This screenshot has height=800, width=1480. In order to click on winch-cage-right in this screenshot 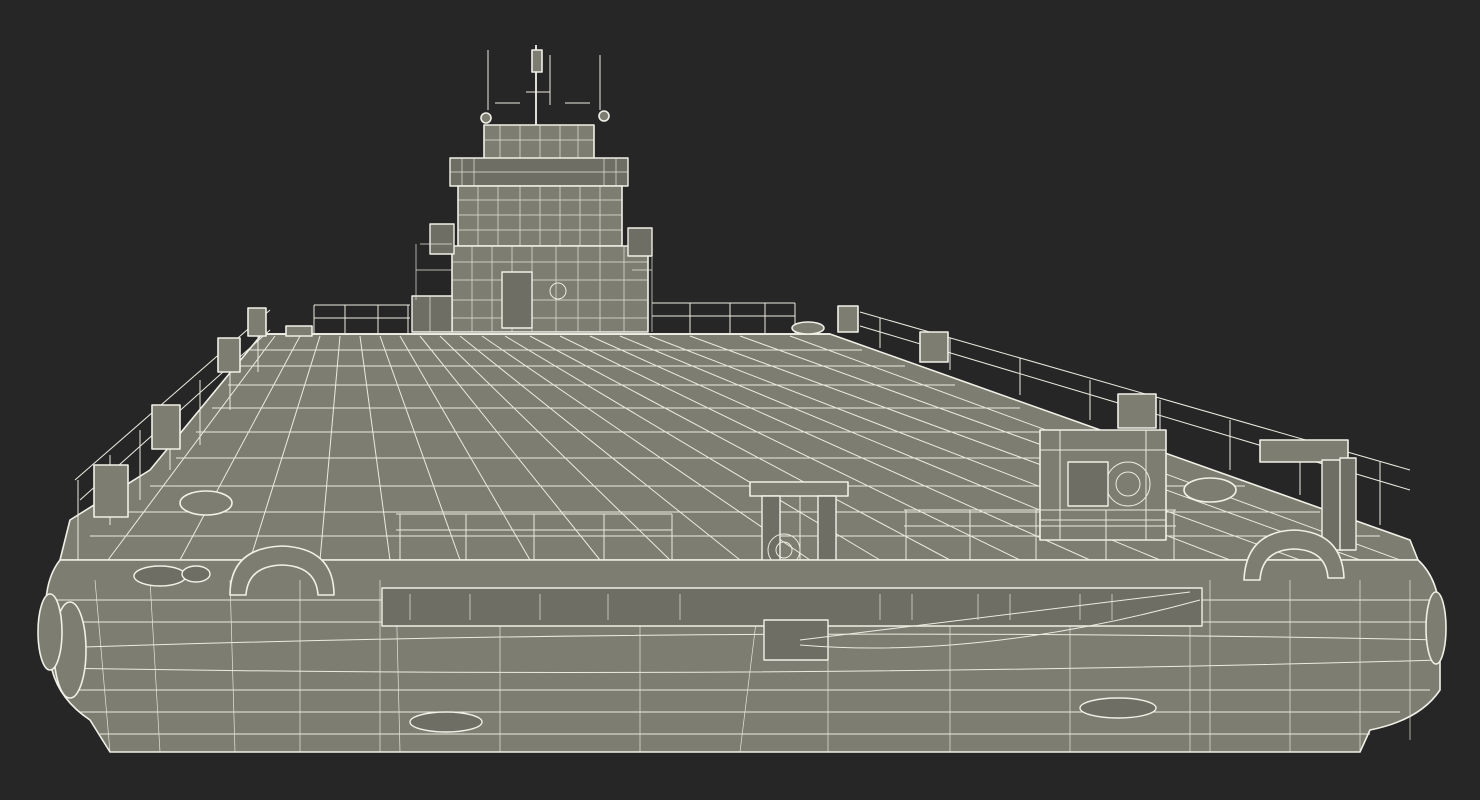, I will do `click(1103, 485)`.